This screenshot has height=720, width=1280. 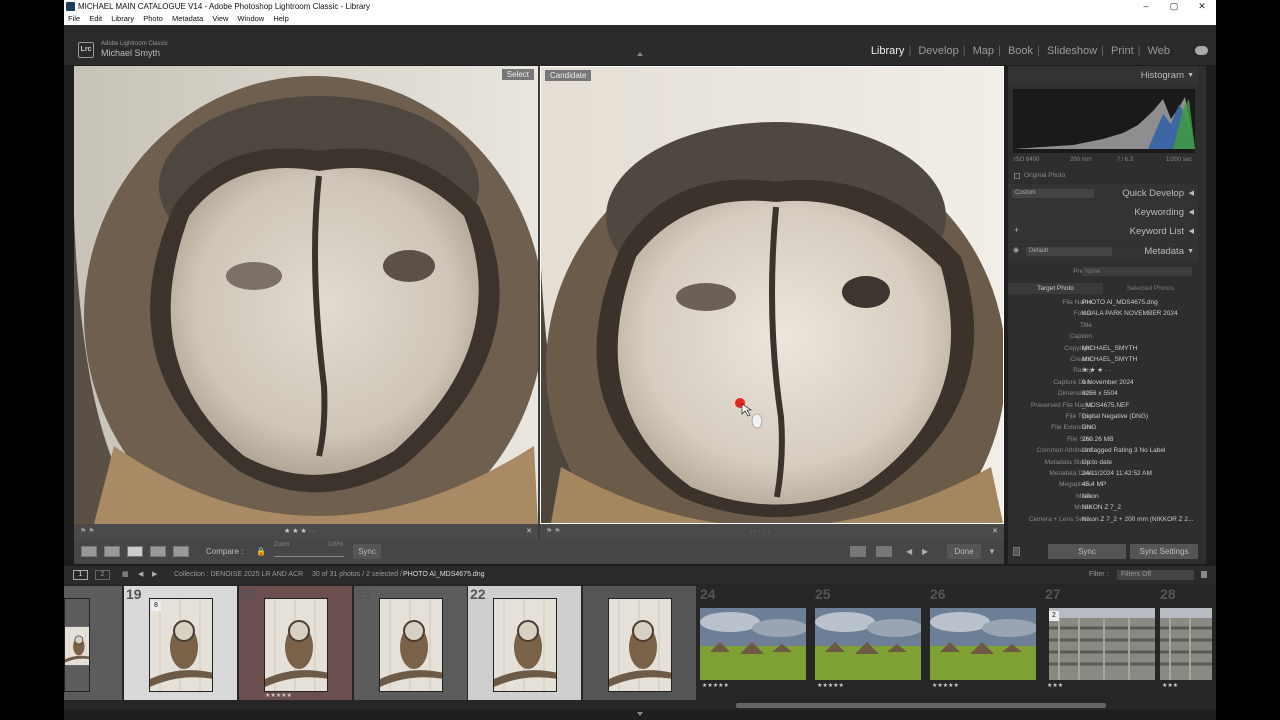 I want to click on grid-icon: ▦, so click(x=125, y=575).